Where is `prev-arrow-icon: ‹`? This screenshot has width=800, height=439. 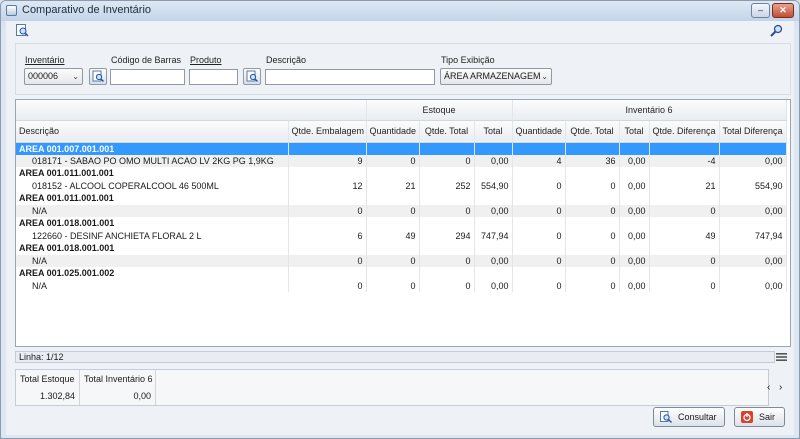
prev-arrow-icon: ‹ is located at coordinates (768, 387).